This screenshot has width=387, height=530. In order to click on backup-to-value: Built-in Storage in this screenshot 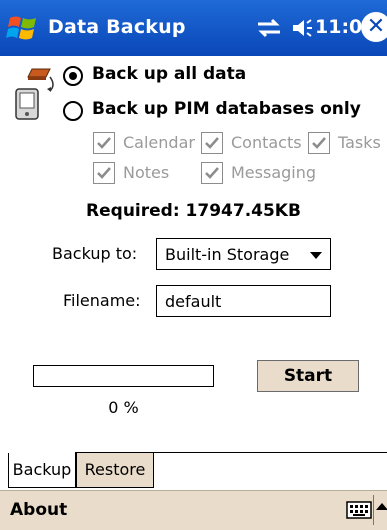, I will do `click(227, 254)`.